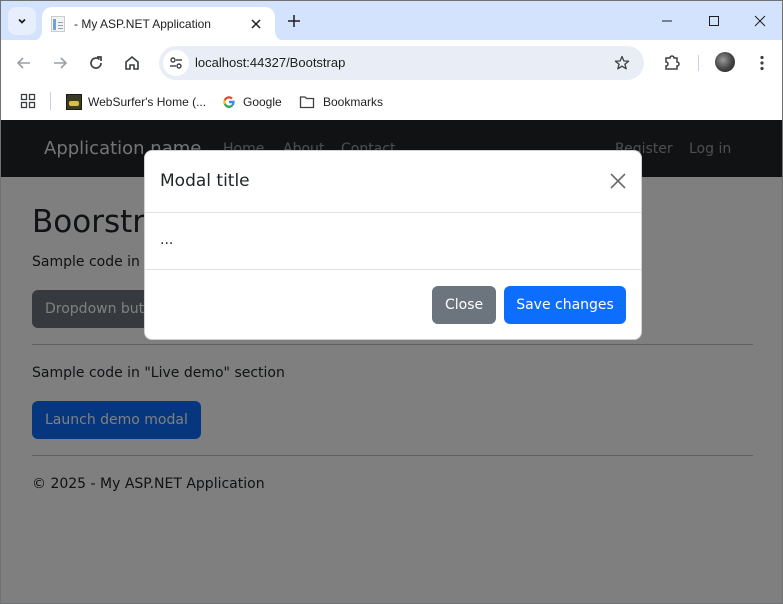 This screenshot has width=783, height=604. Describe the element at coordinates (391, 20) in the screenshot. I see `browser-tab-strip: - My ASP.NET Application` at that location.